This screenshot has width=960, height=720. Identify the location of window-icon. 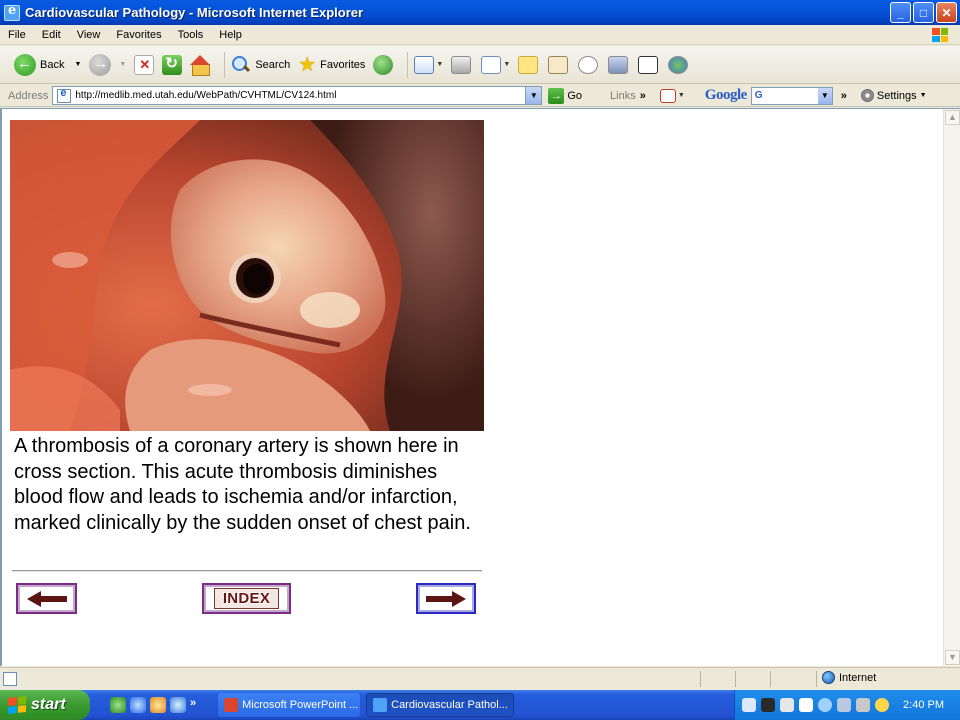
(648, 64).